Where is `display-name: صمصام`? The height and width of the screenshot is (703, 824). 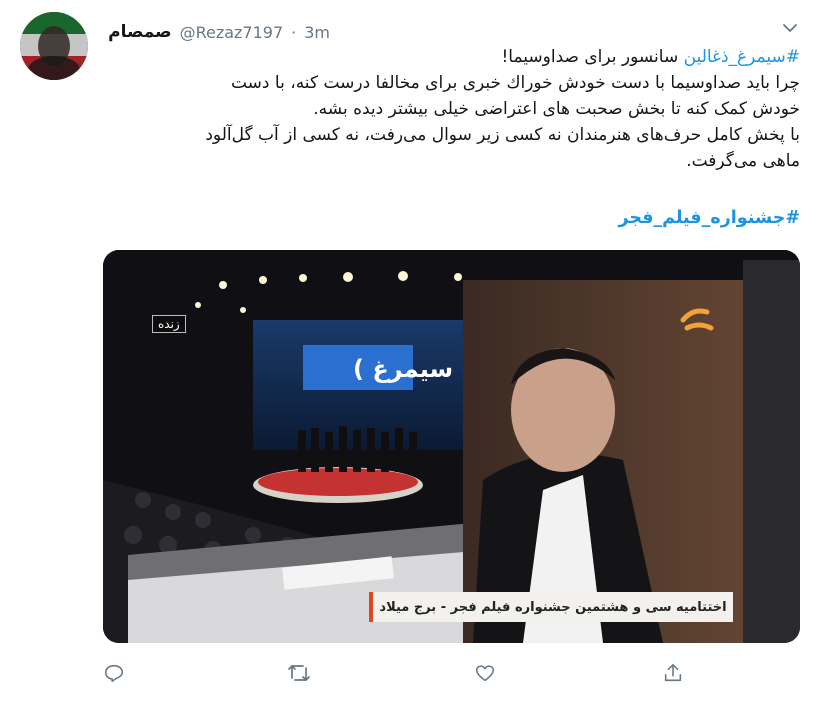
display-name: صمصام is located at coordinates (139, 32).